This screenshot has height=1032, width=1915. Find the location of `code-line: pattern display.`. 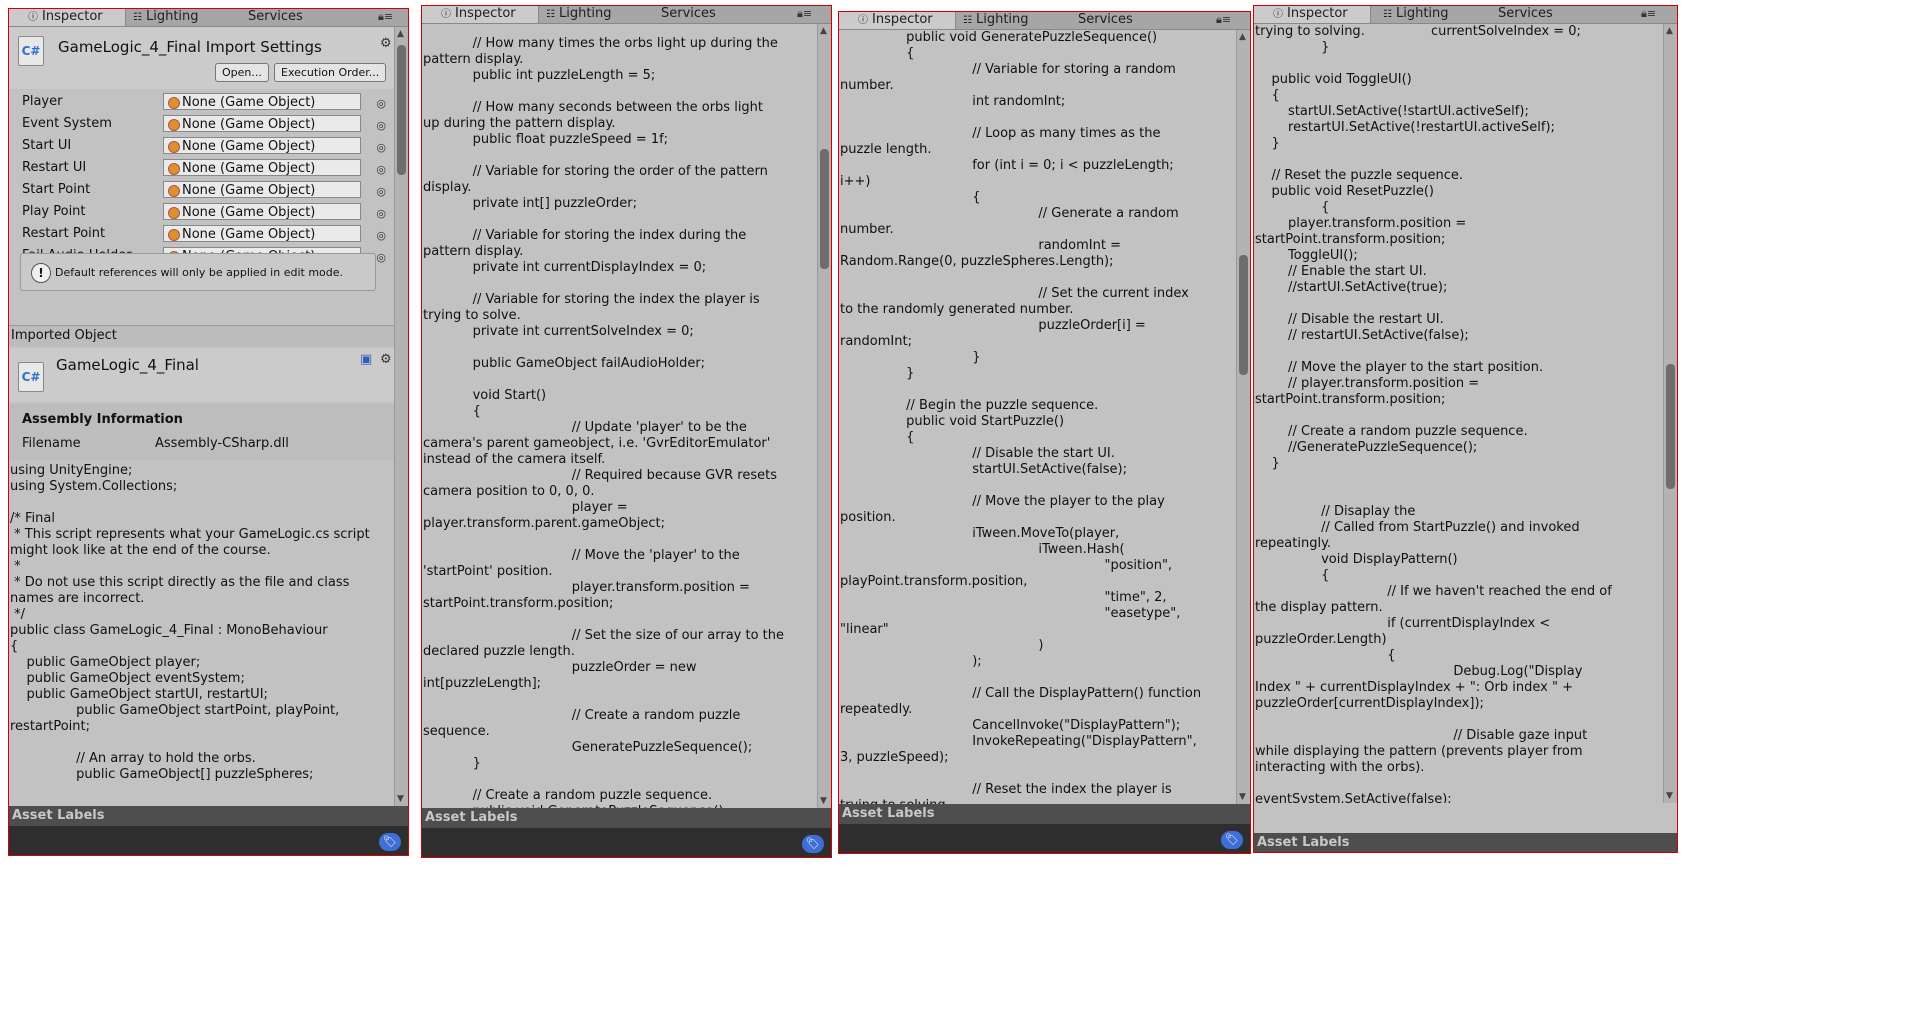

code-line: pattern display. is located at coordinates (473, 59).